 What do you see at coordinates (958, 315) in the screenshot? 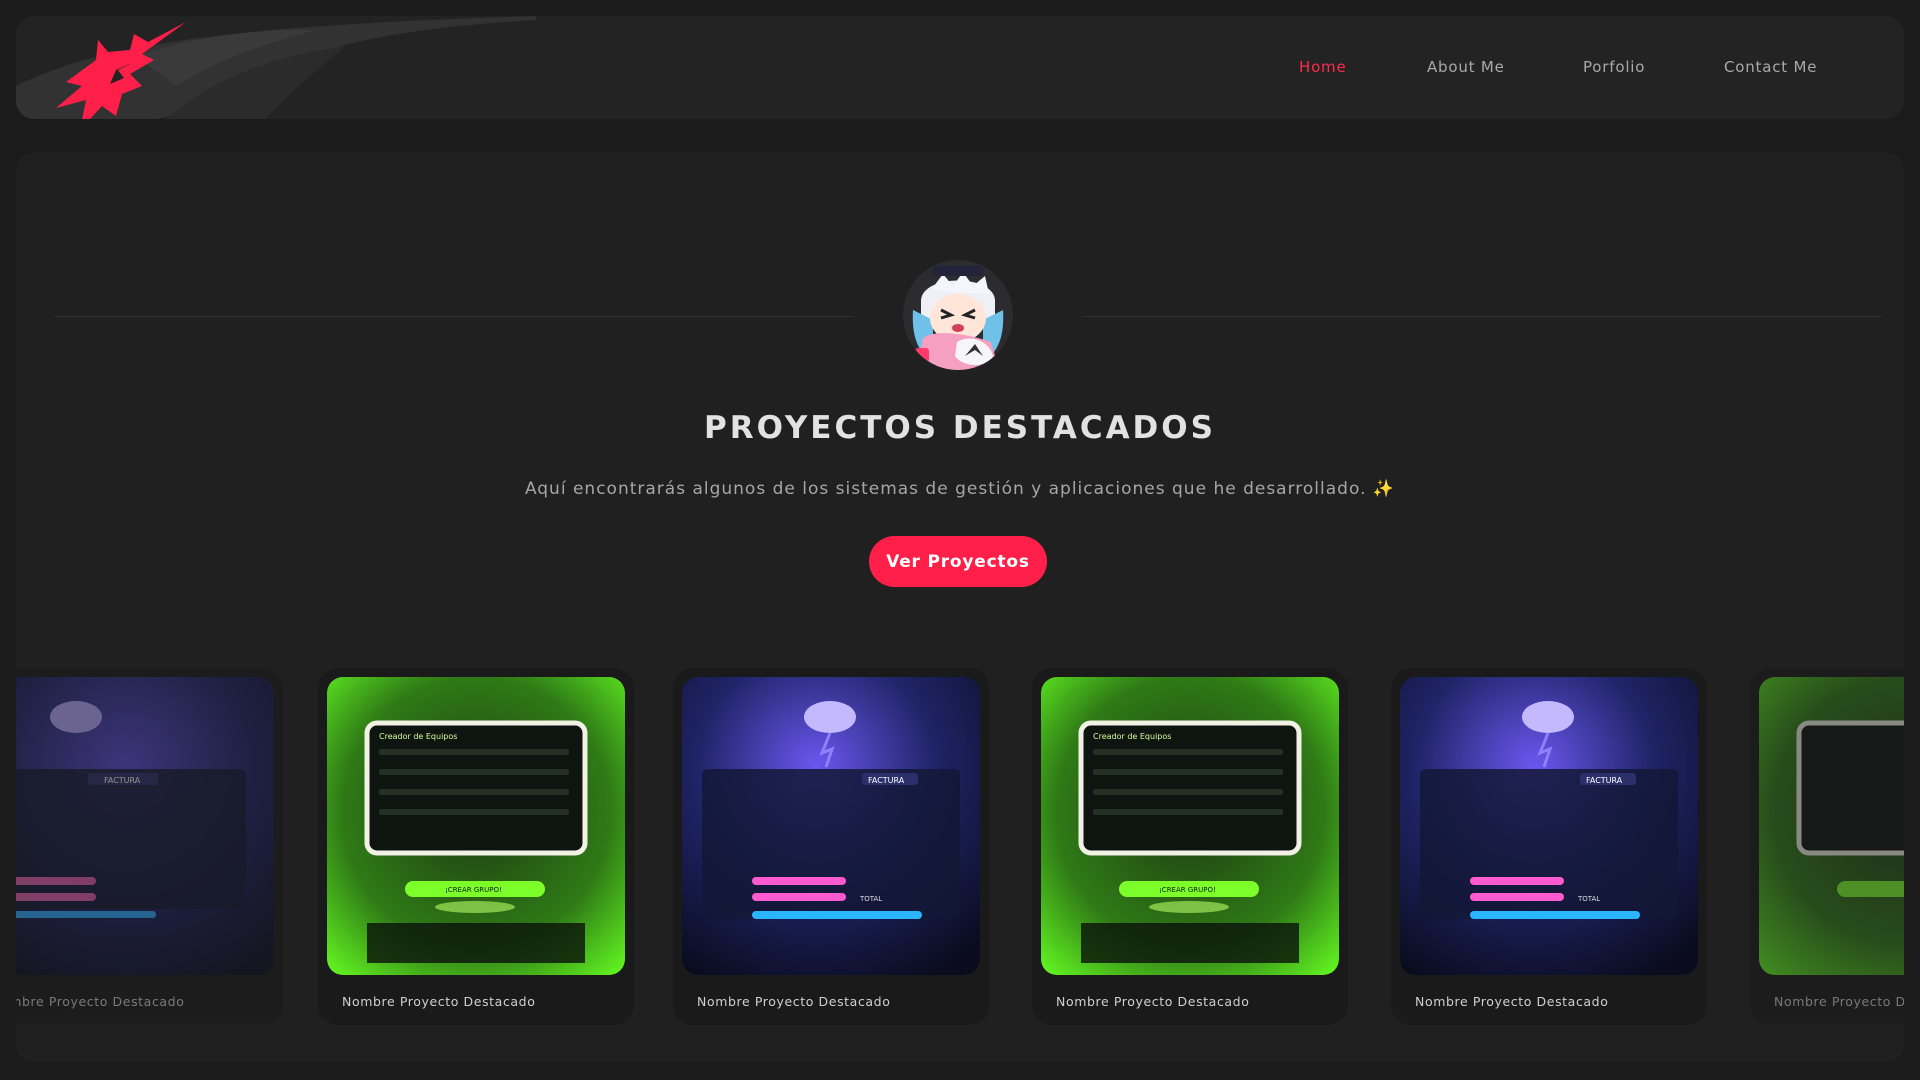
I see `avatar` at bounding box center [958, 315].